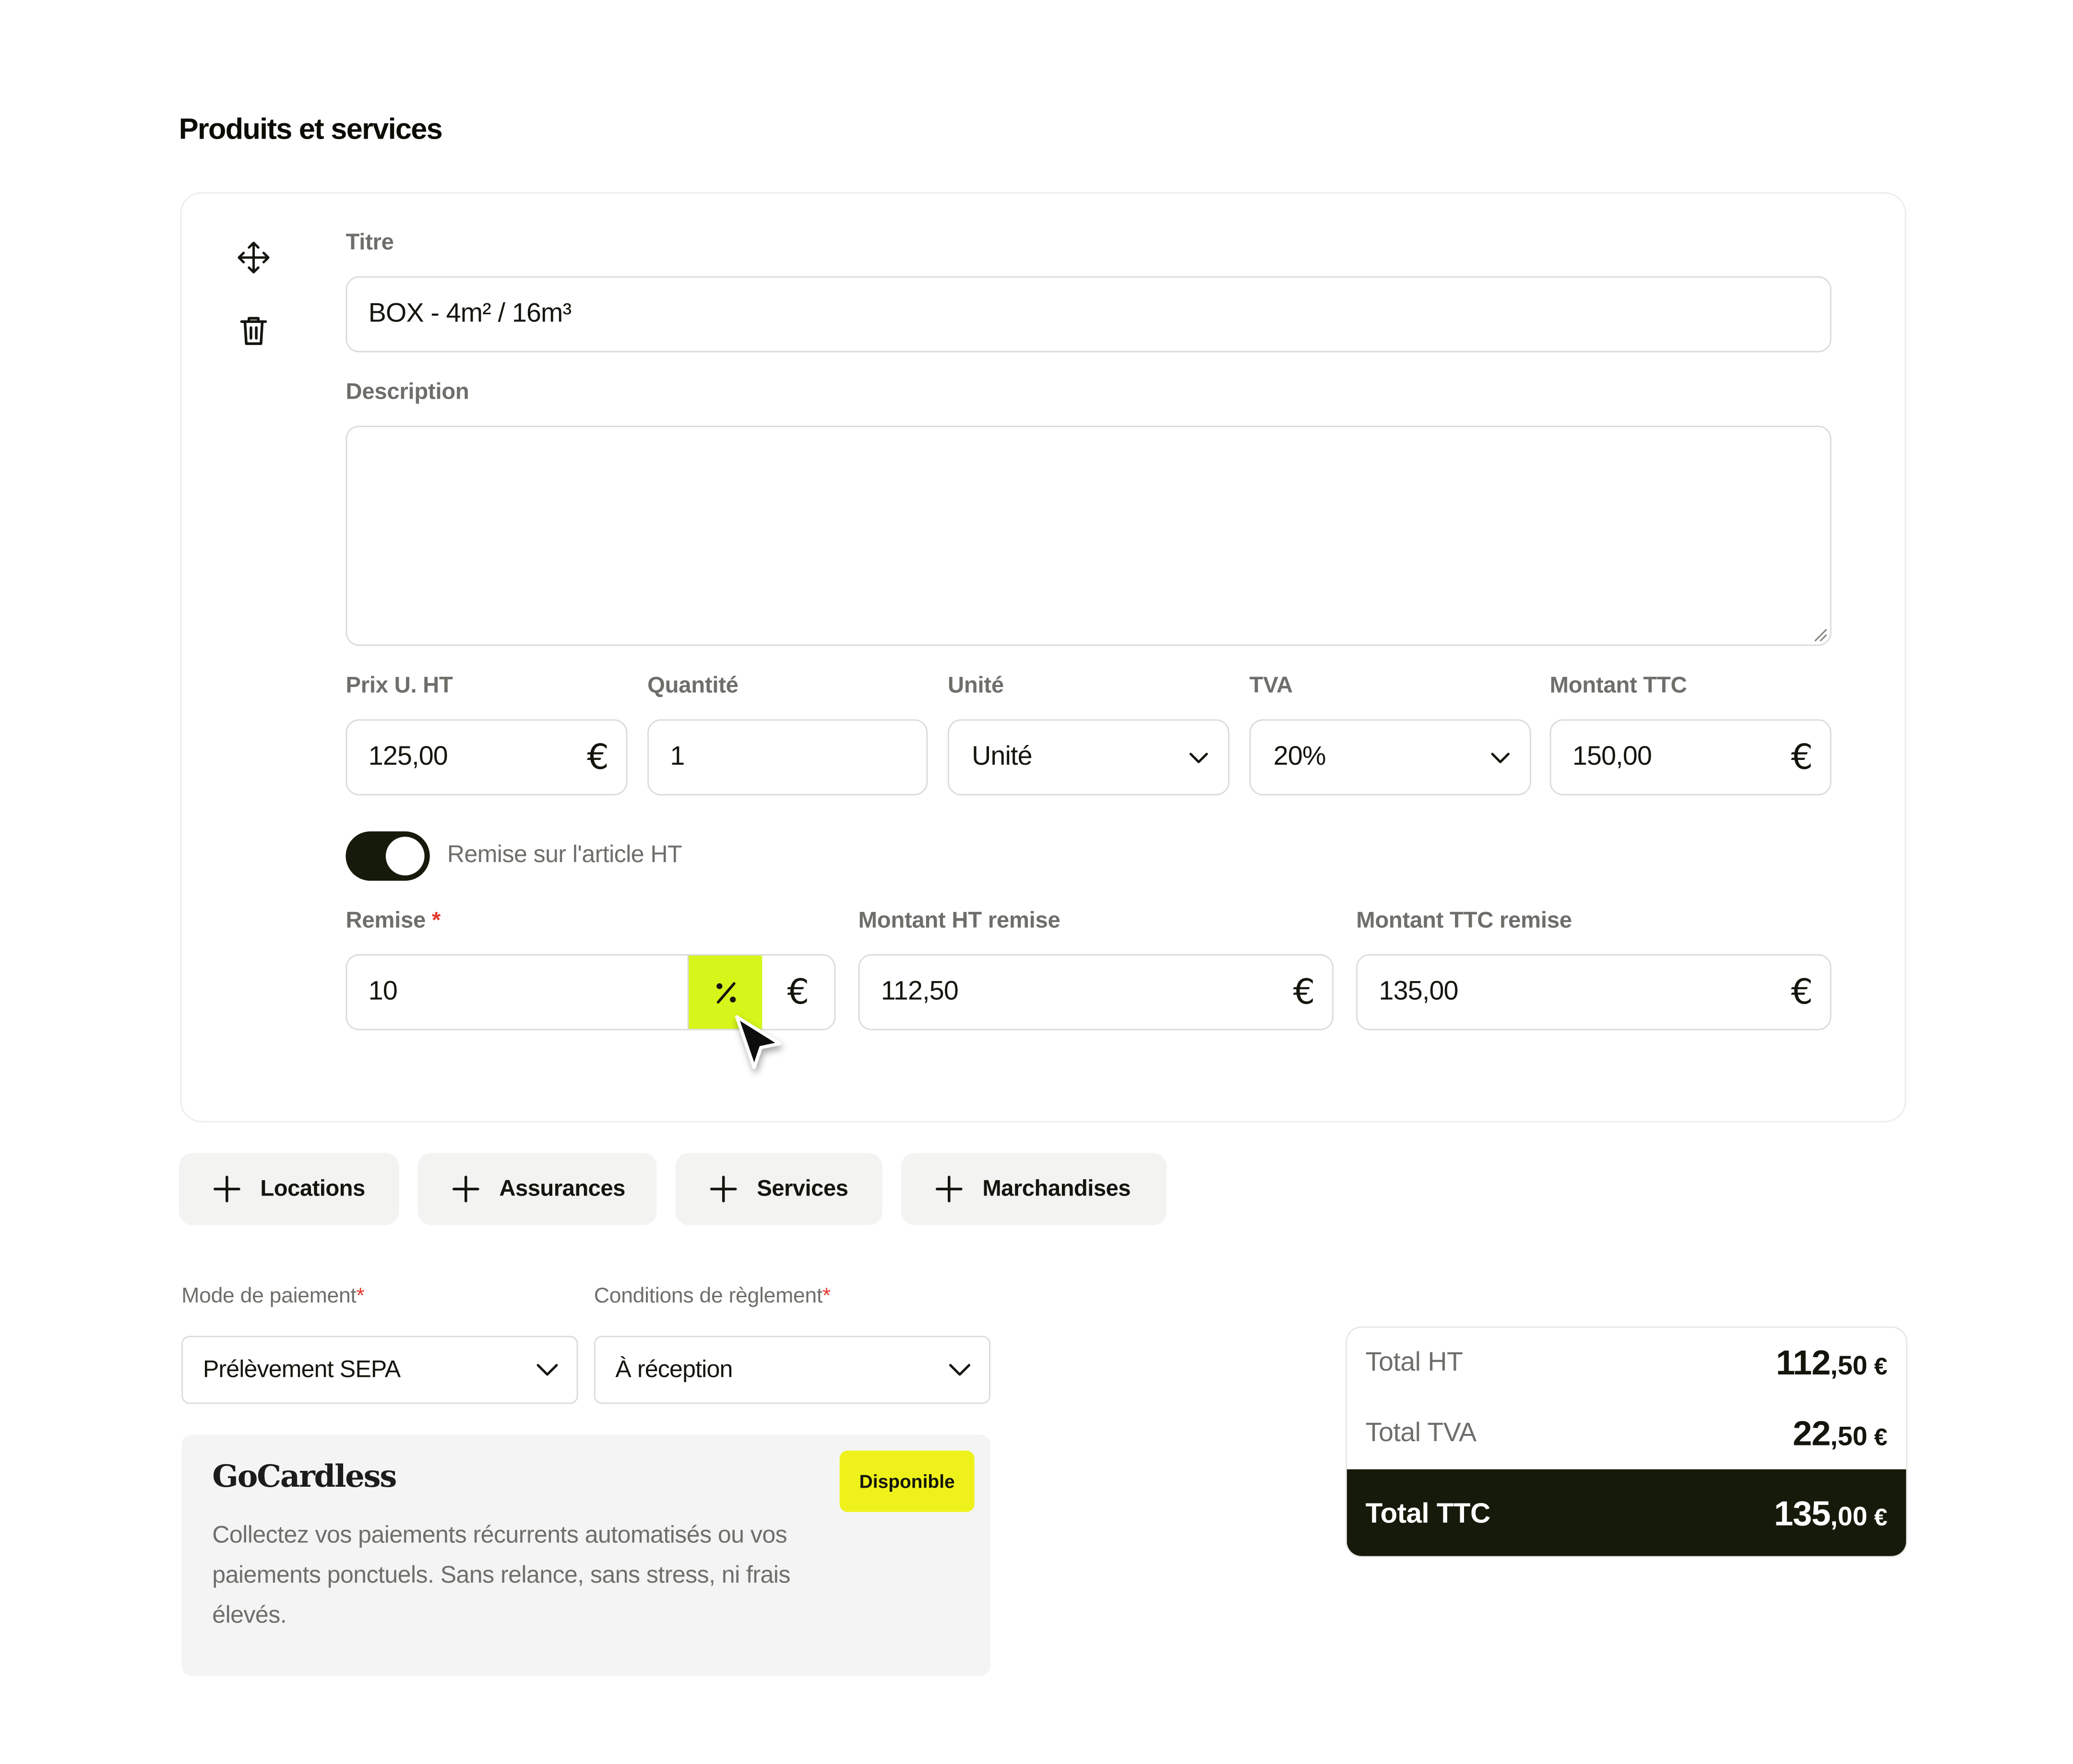  What do you see at coordinates (1414, 1362) in the screenshot?
I see `total-ht-label: Total HT` at bounding box center [1414, 1362].